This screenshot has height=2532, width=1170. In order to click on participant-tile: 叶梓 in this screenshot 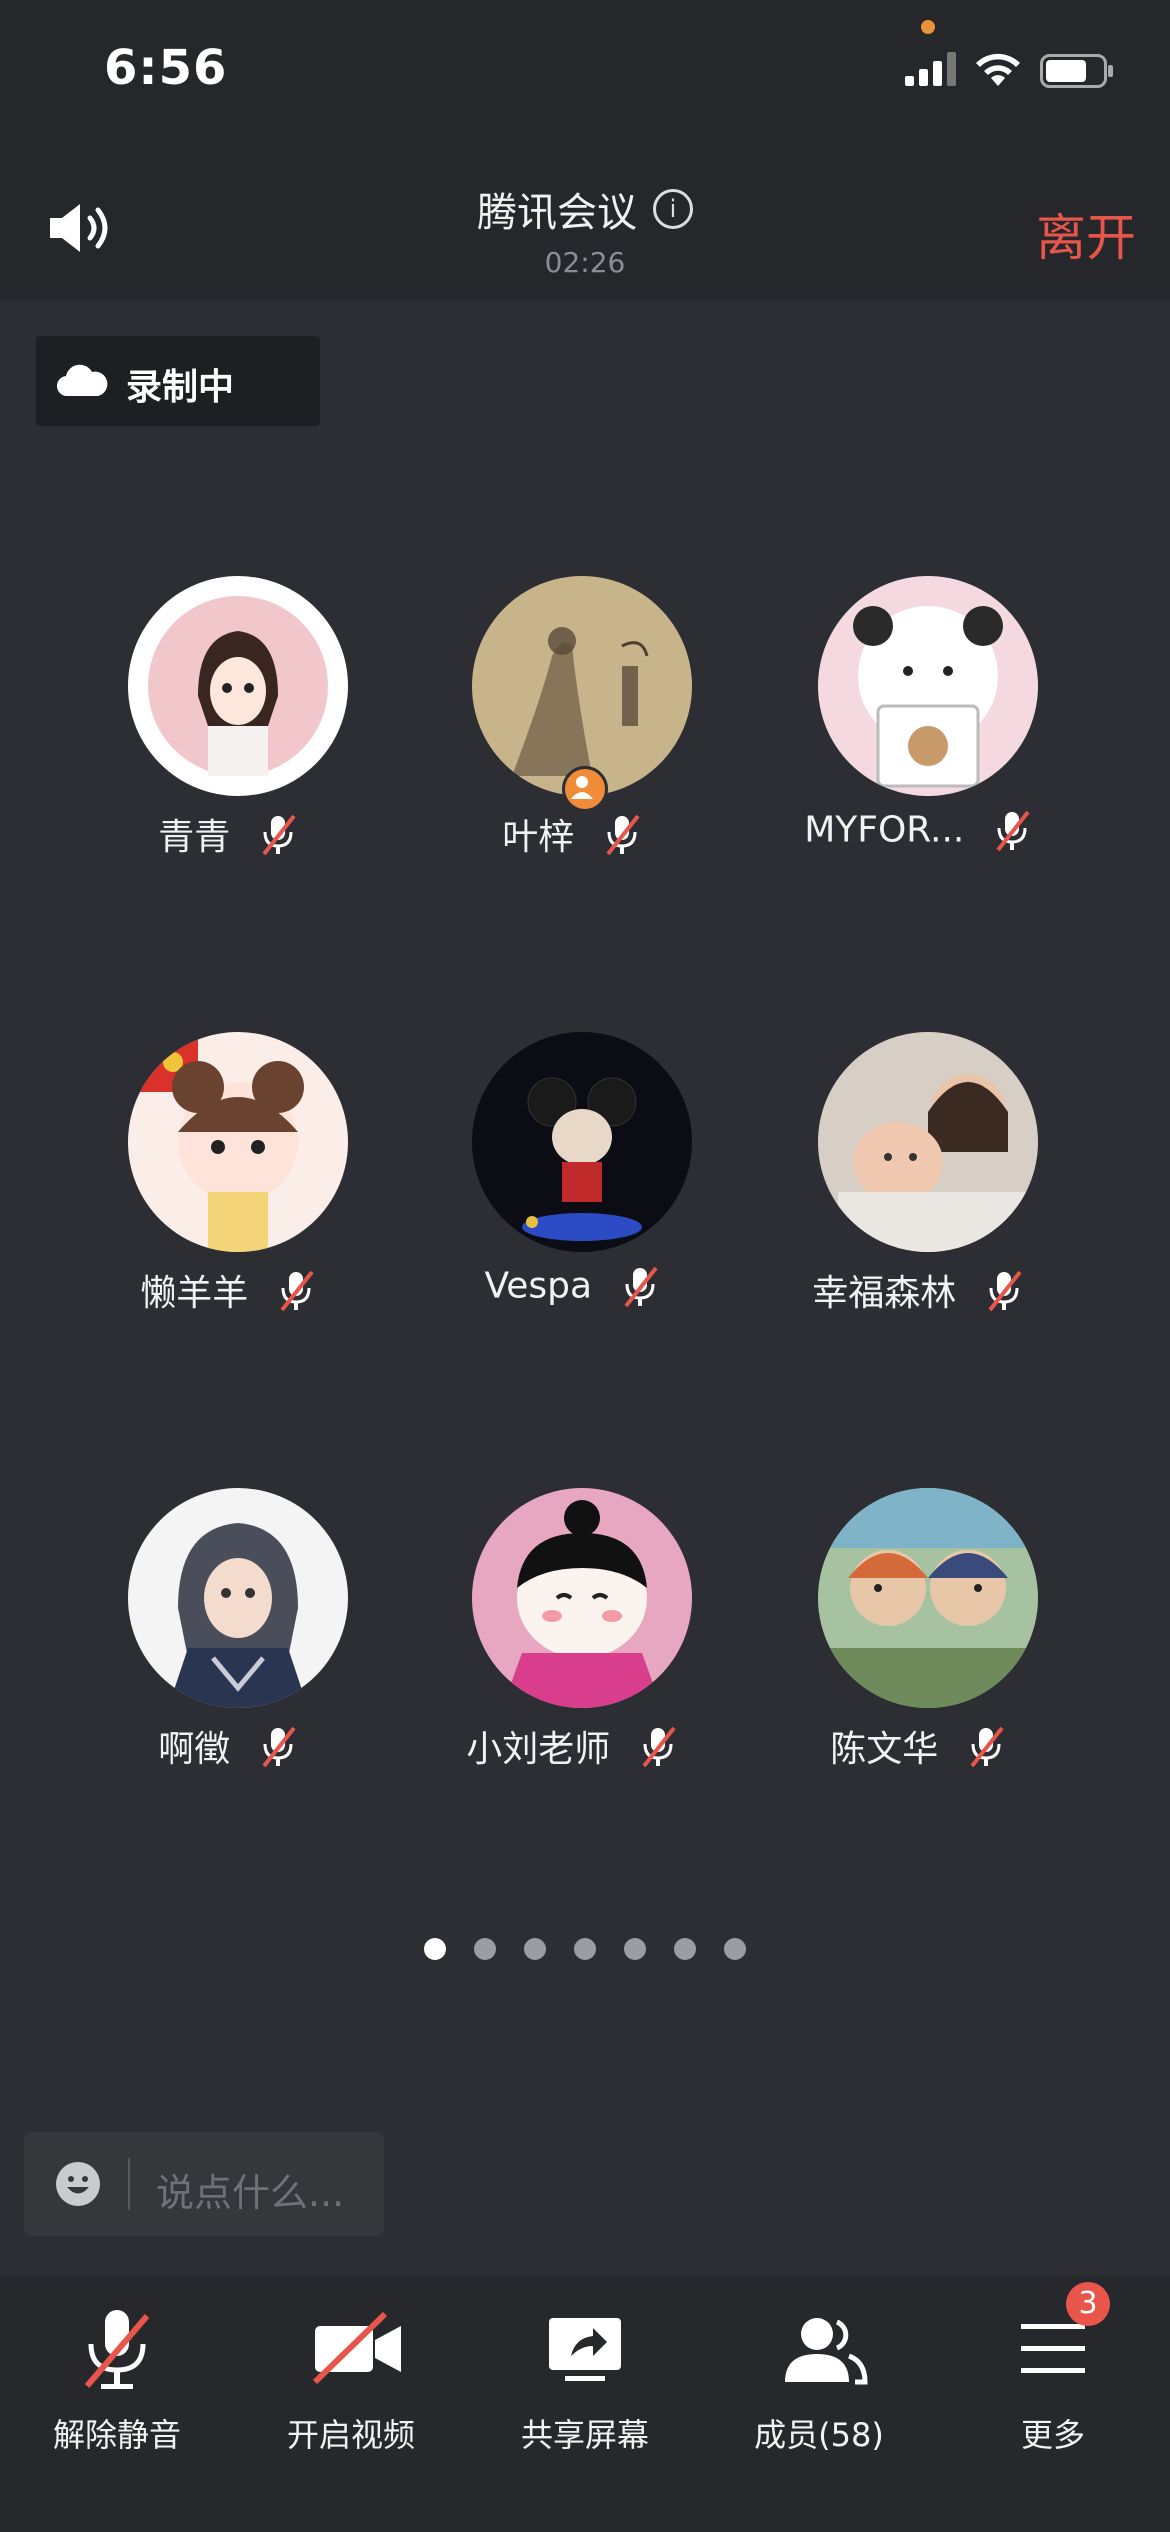, I will do `click(542, 721)`.